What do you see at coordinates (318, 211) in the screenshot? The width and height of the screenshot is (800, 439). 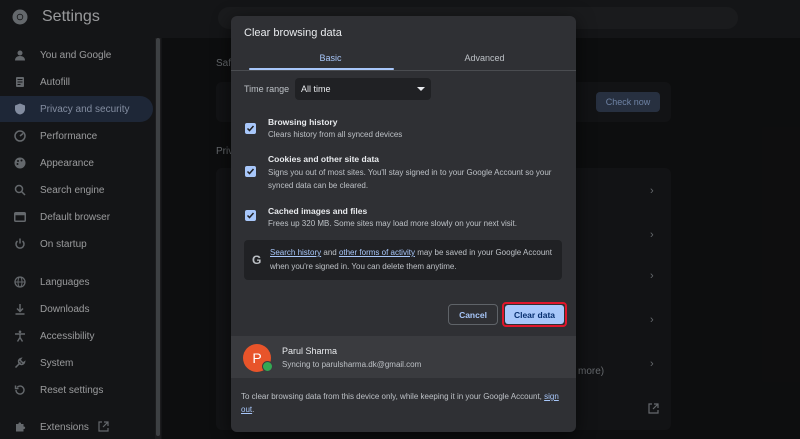 I see `cached-images-title: Cached images and files` at bounding box center [318, 211].